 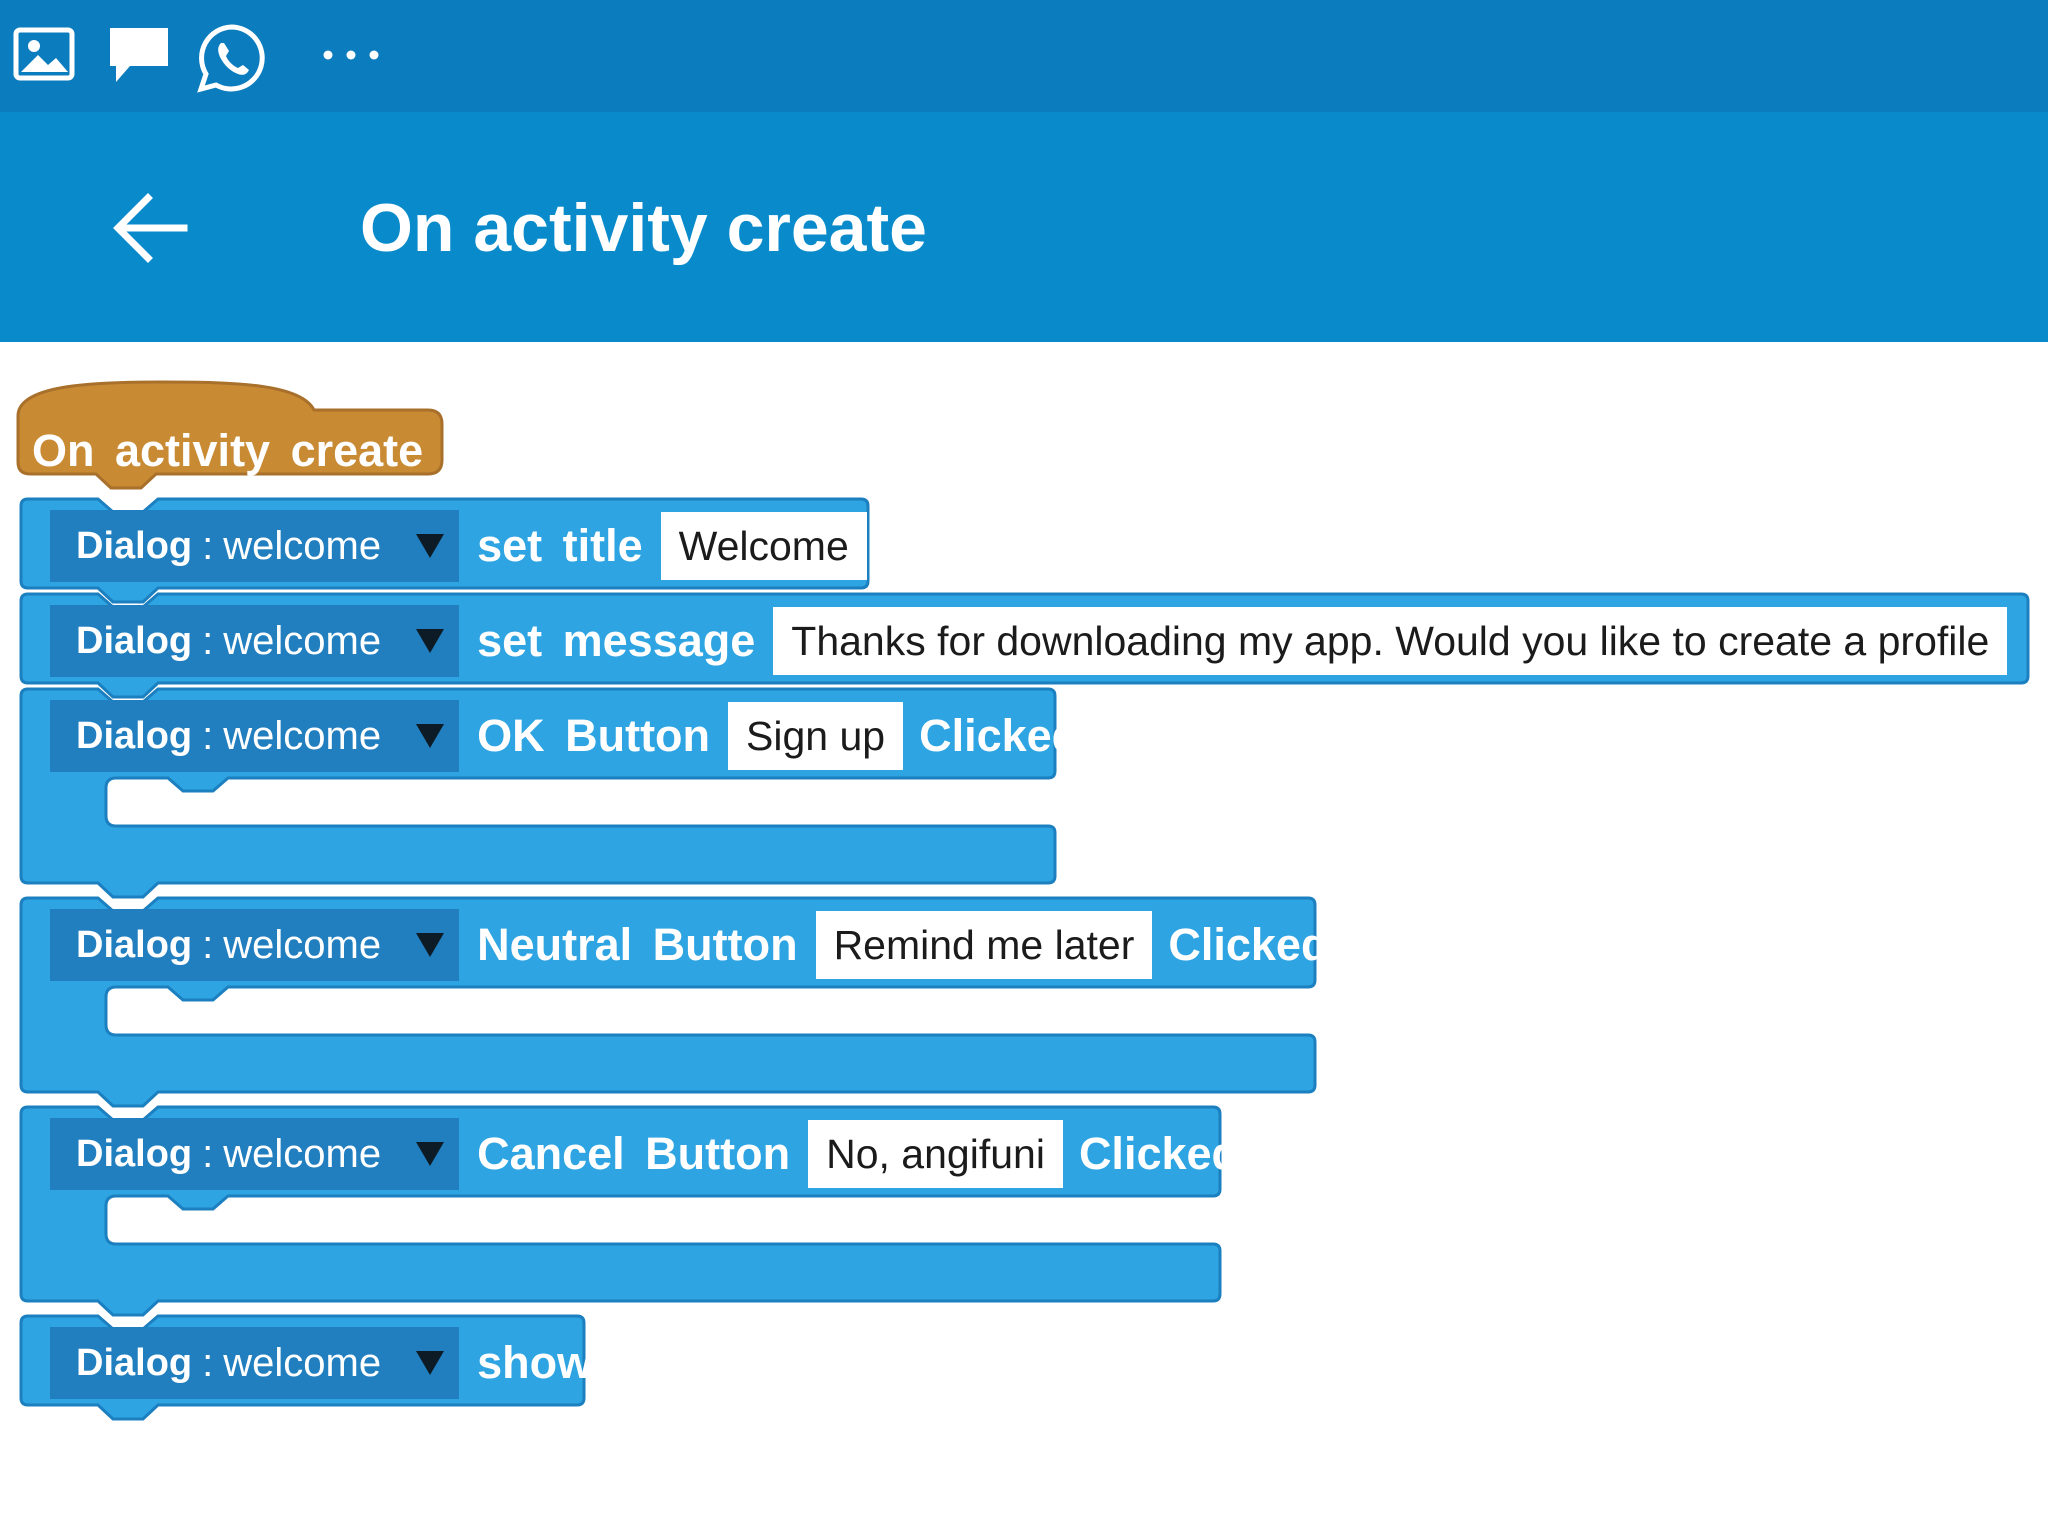 What do you see at coordinates (535, 1362) in the screenshot?
I see `block-action-label: show` at bounding box center [535, 1362].